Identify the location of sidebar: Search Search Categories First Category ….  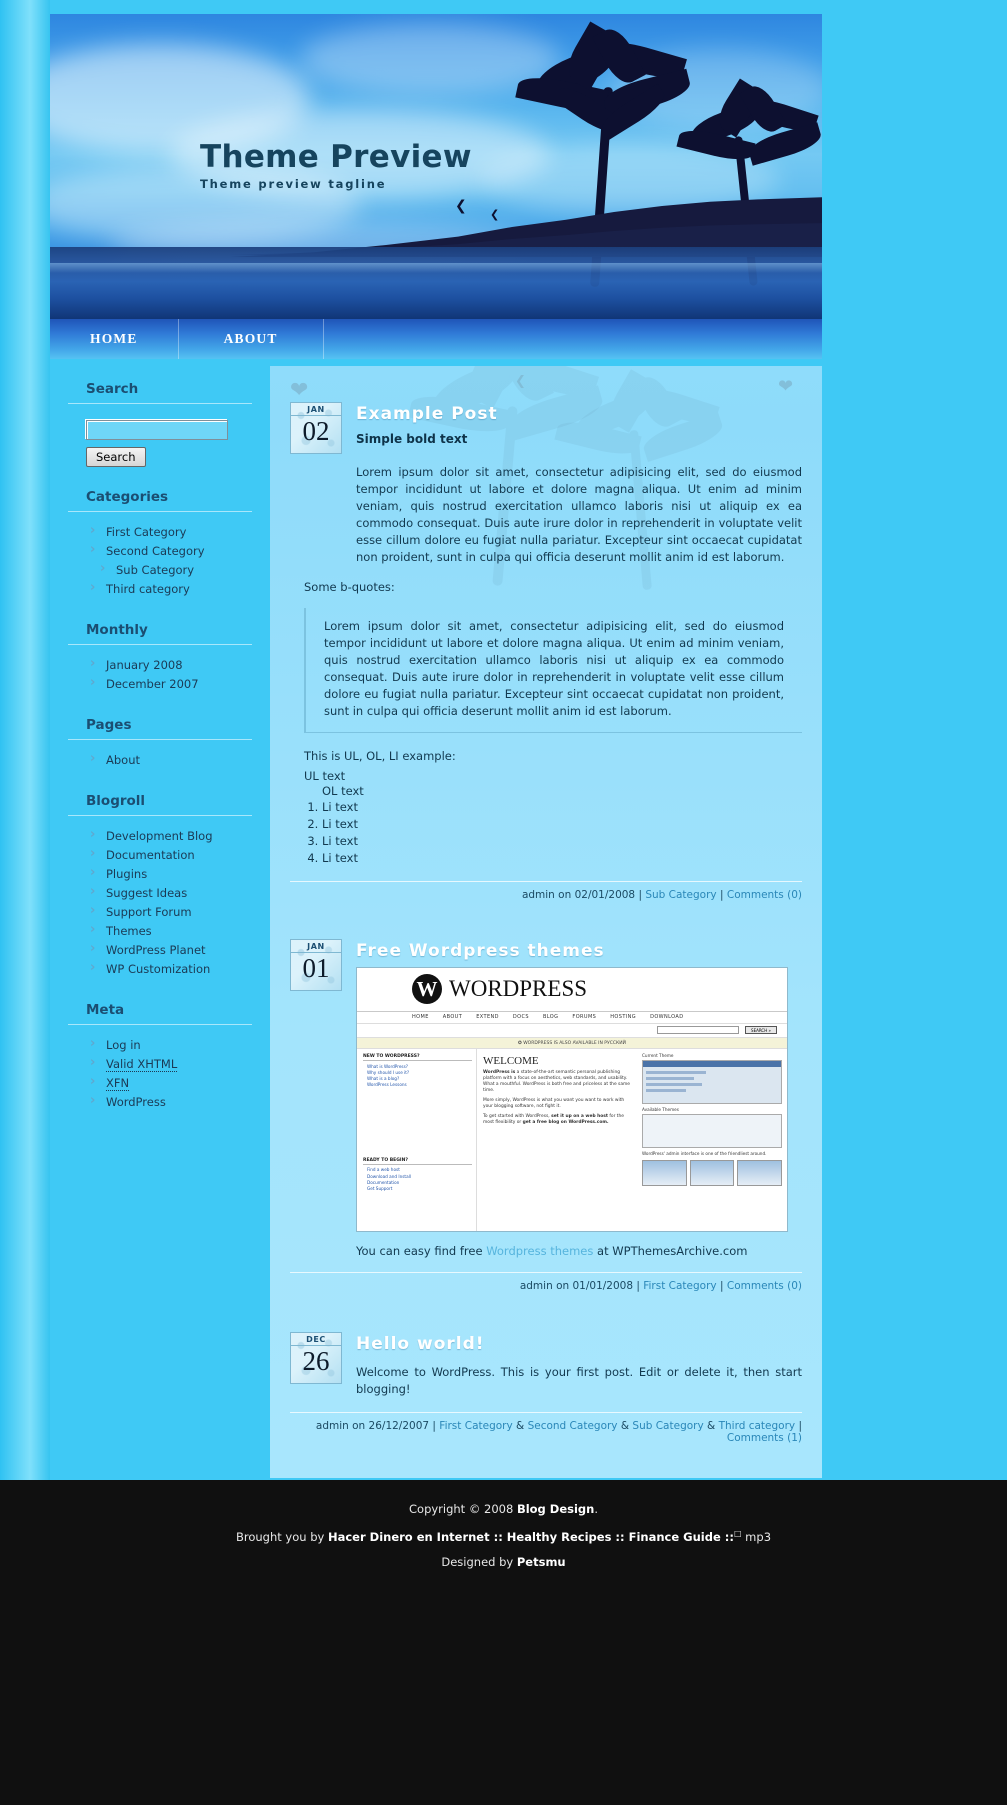
(160, 919).